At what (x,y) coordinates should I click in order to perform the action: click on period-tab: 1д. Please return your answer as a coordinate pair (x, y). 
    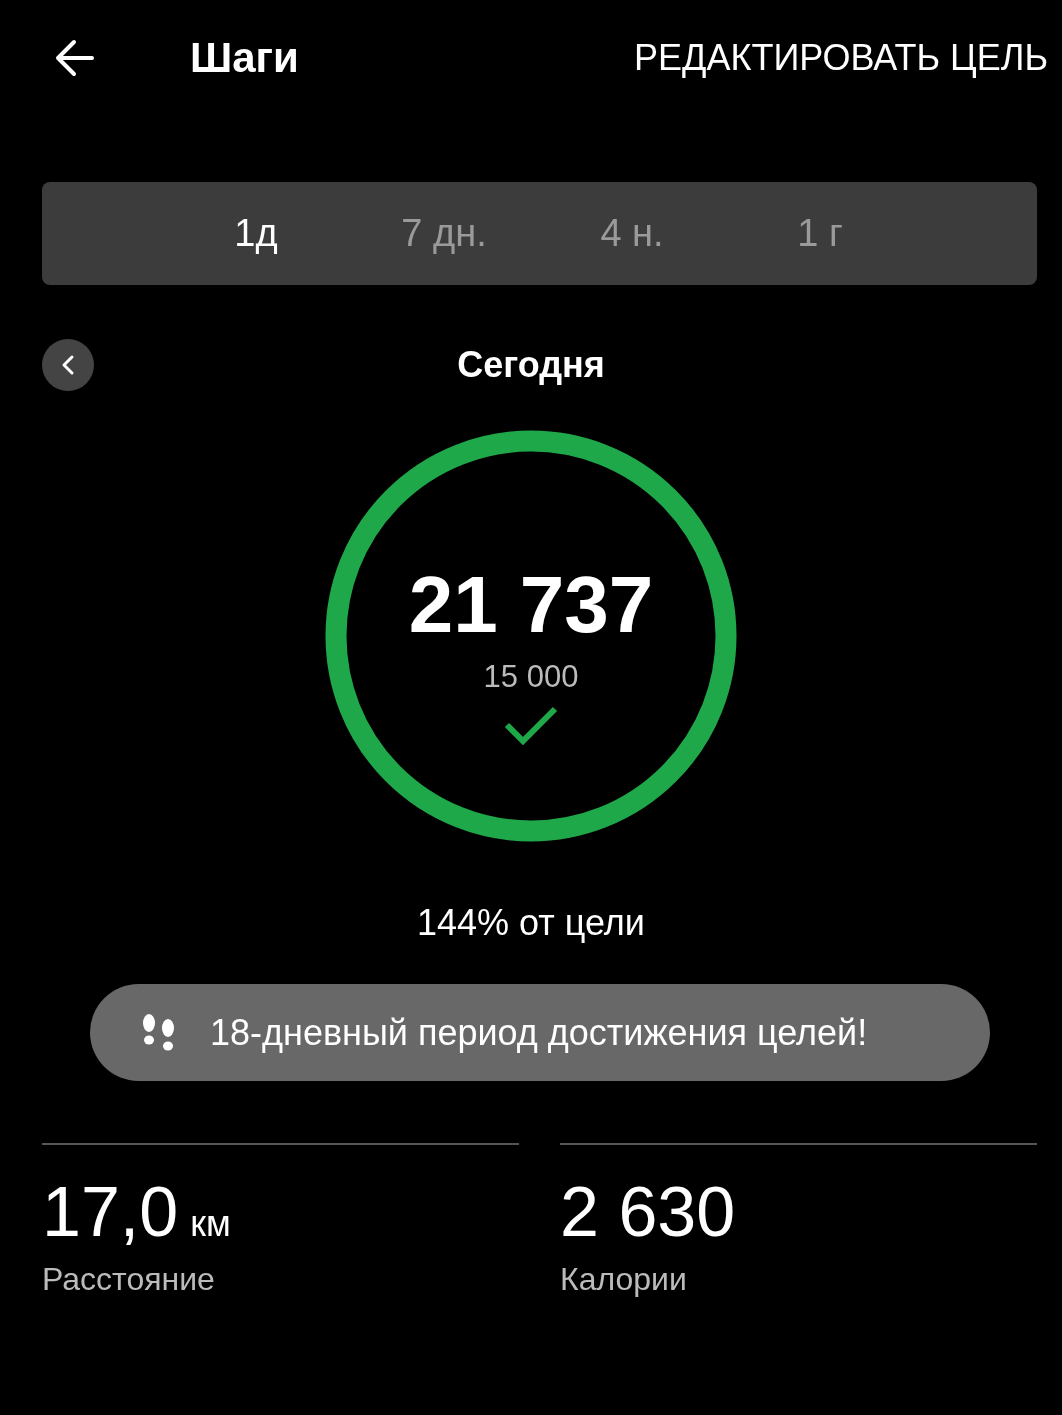
    Looking at the image, I should click on (256, 233).